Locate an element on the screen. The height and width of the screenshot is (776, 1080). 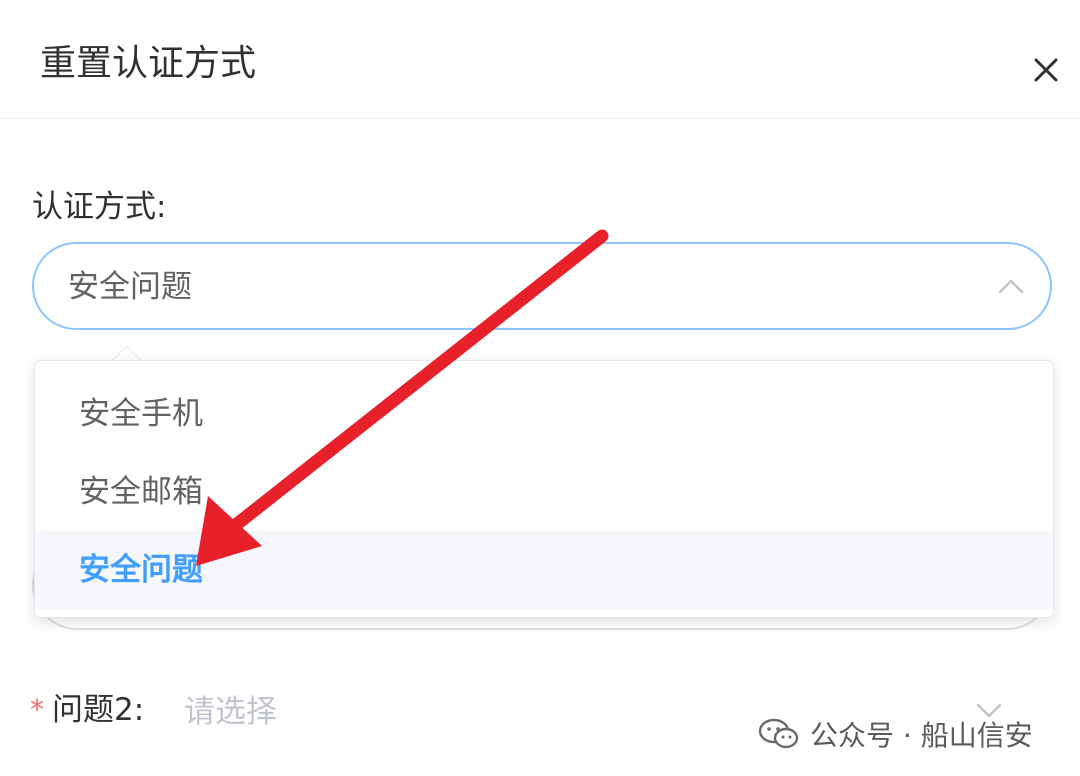
auth-method-select: 安全问题 is located at coordinates (542, 286).